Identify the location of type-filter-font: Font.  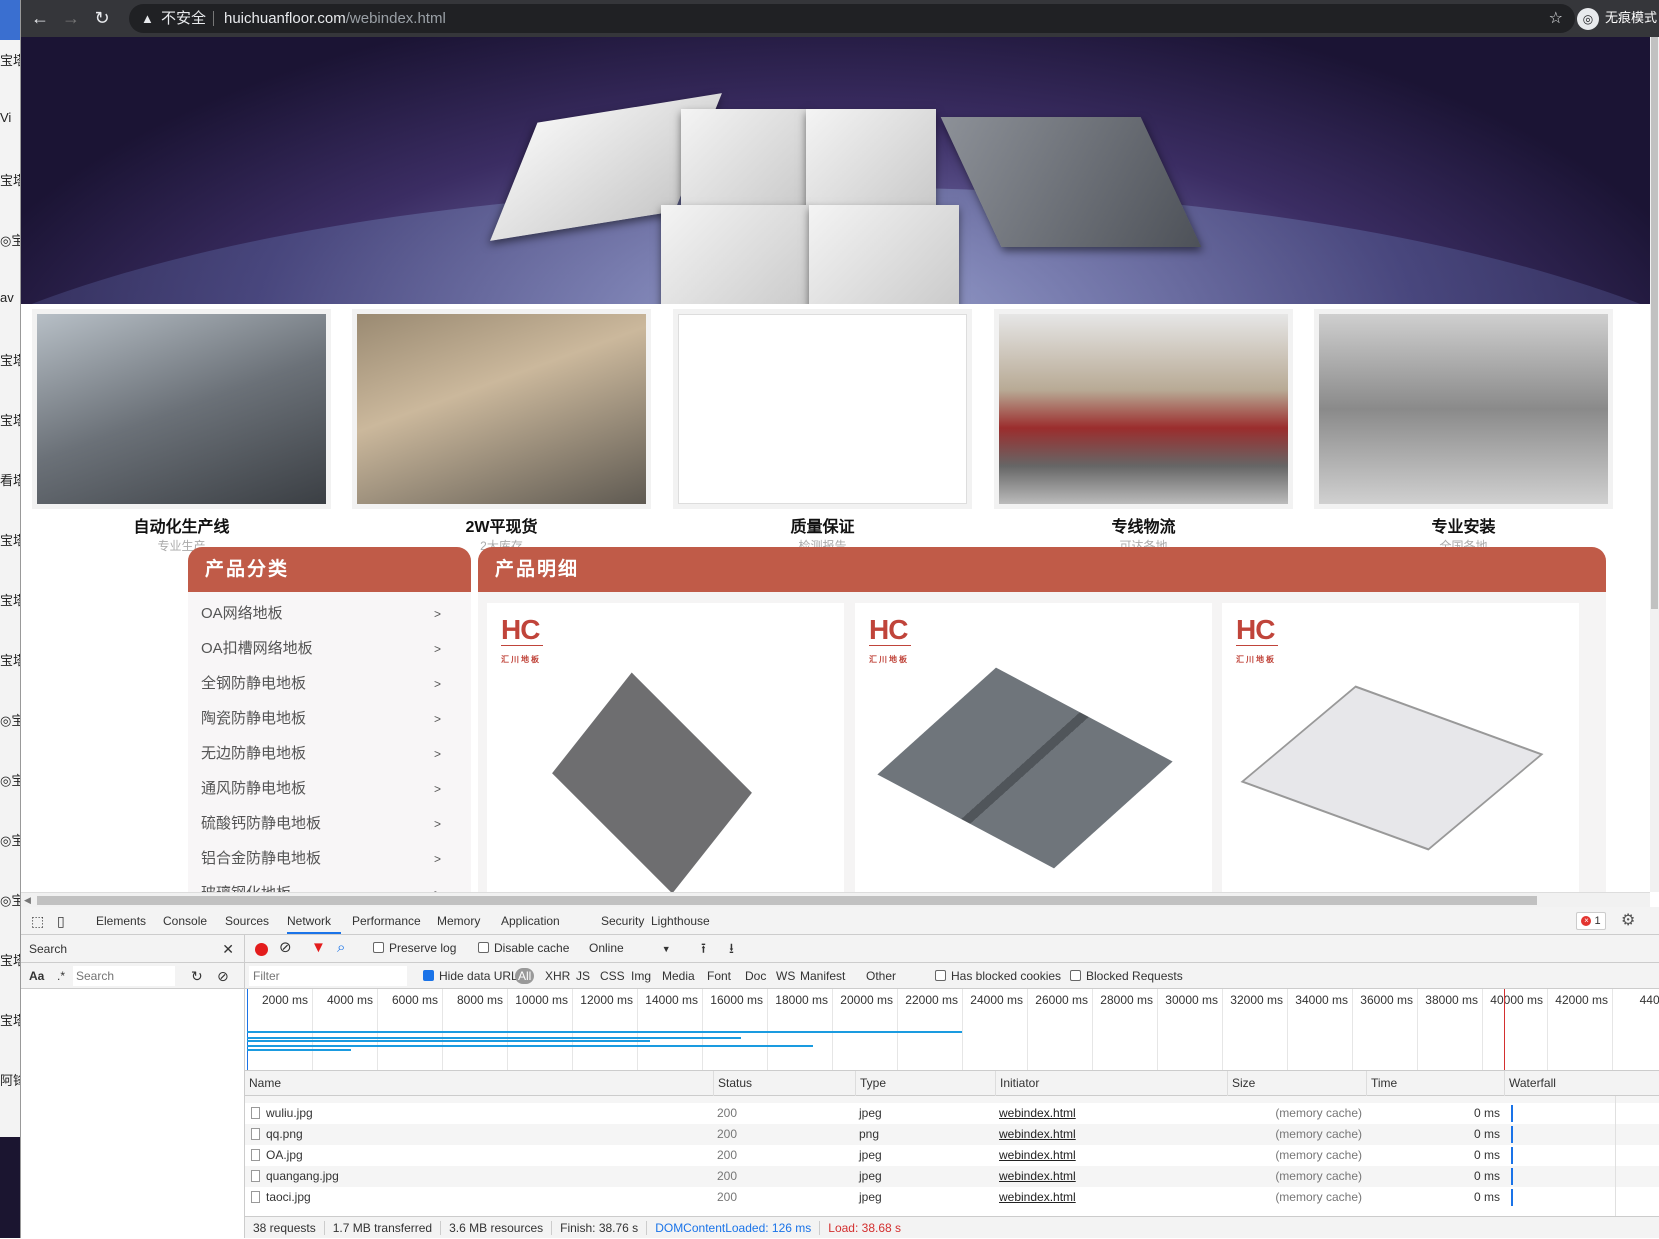
(719, 976).